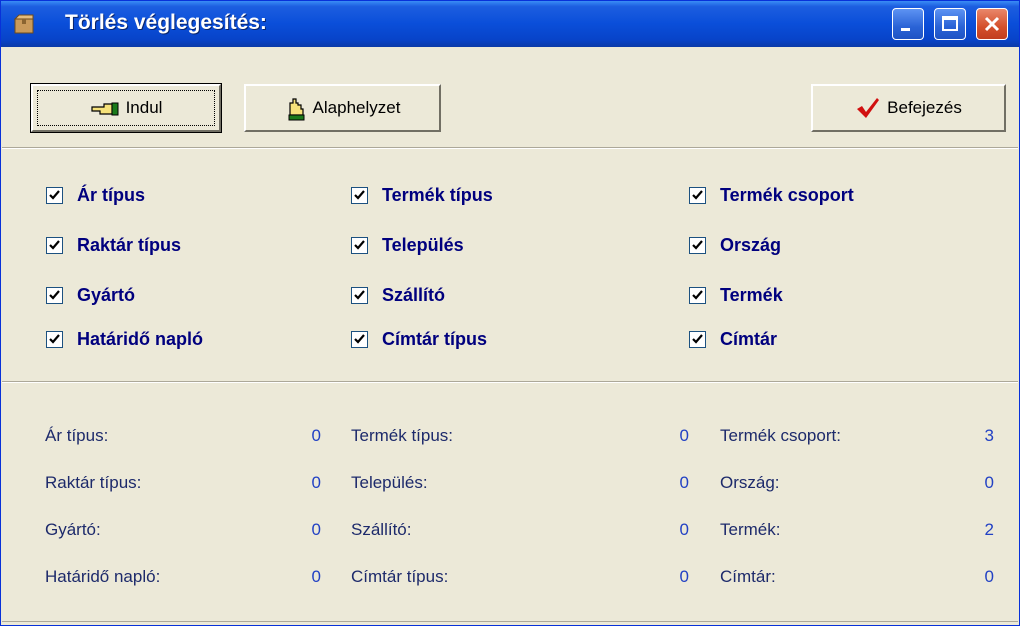 Image resolution: width=1020 pixels, height=626 pixels. I want to click on option-checkbox: Címtár, so click(733, 339).